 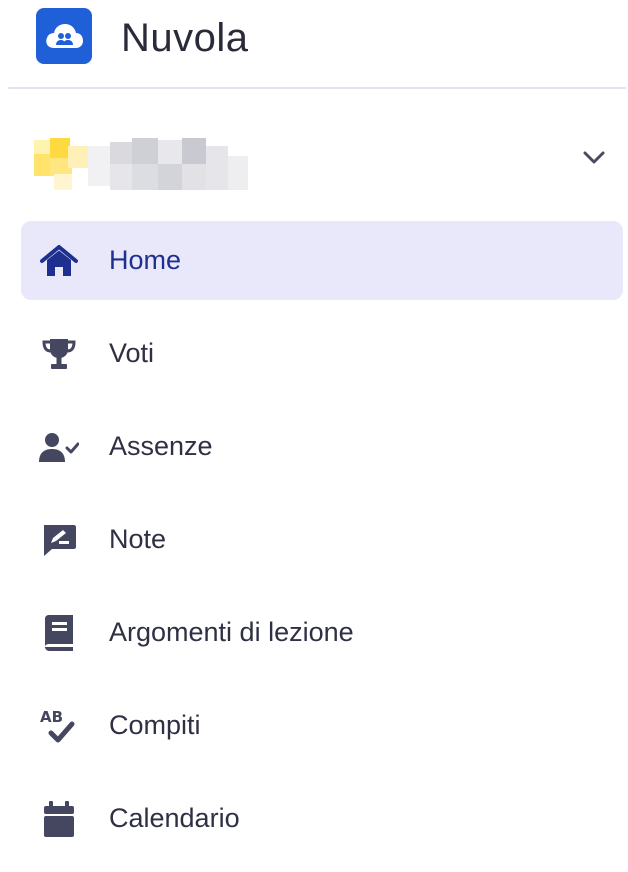 I want to click on account-selector, so click(x=320, y=160).